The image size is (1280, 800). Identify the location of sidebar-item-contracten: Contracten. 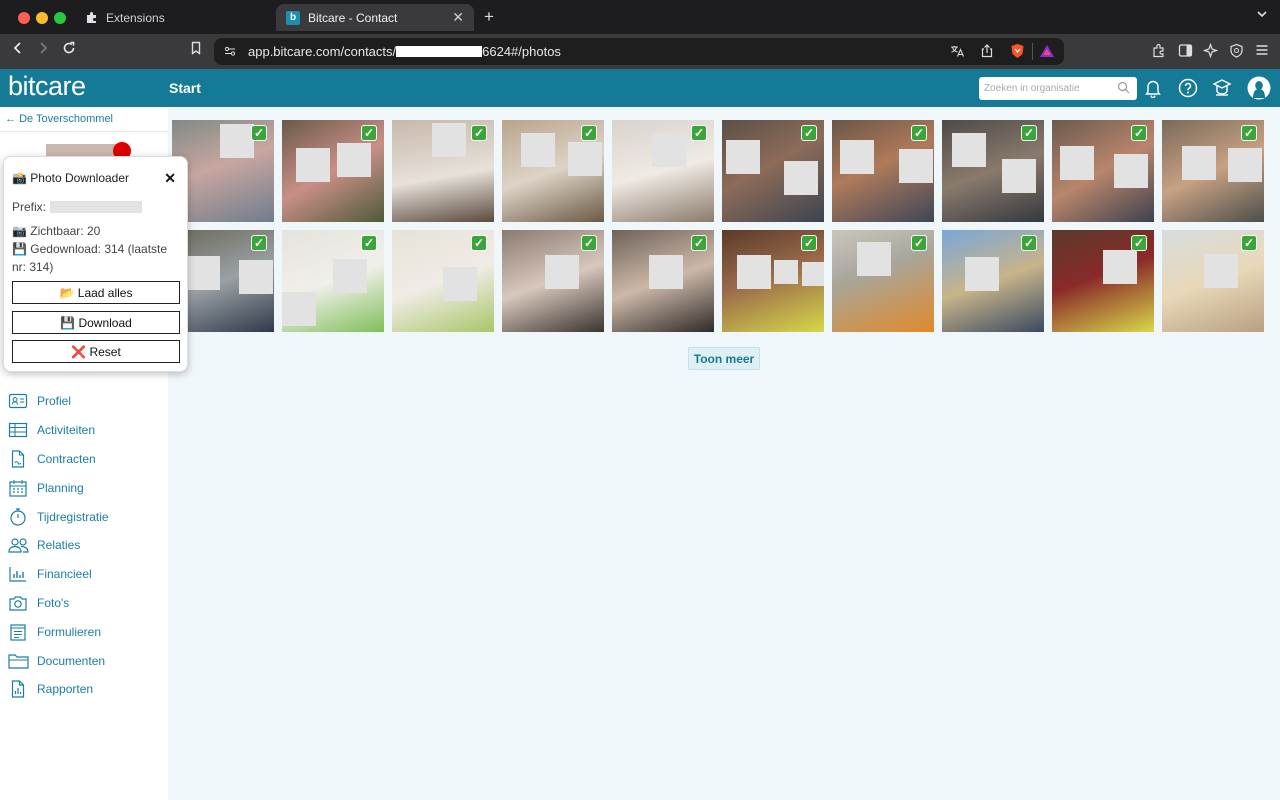
(84, 459).